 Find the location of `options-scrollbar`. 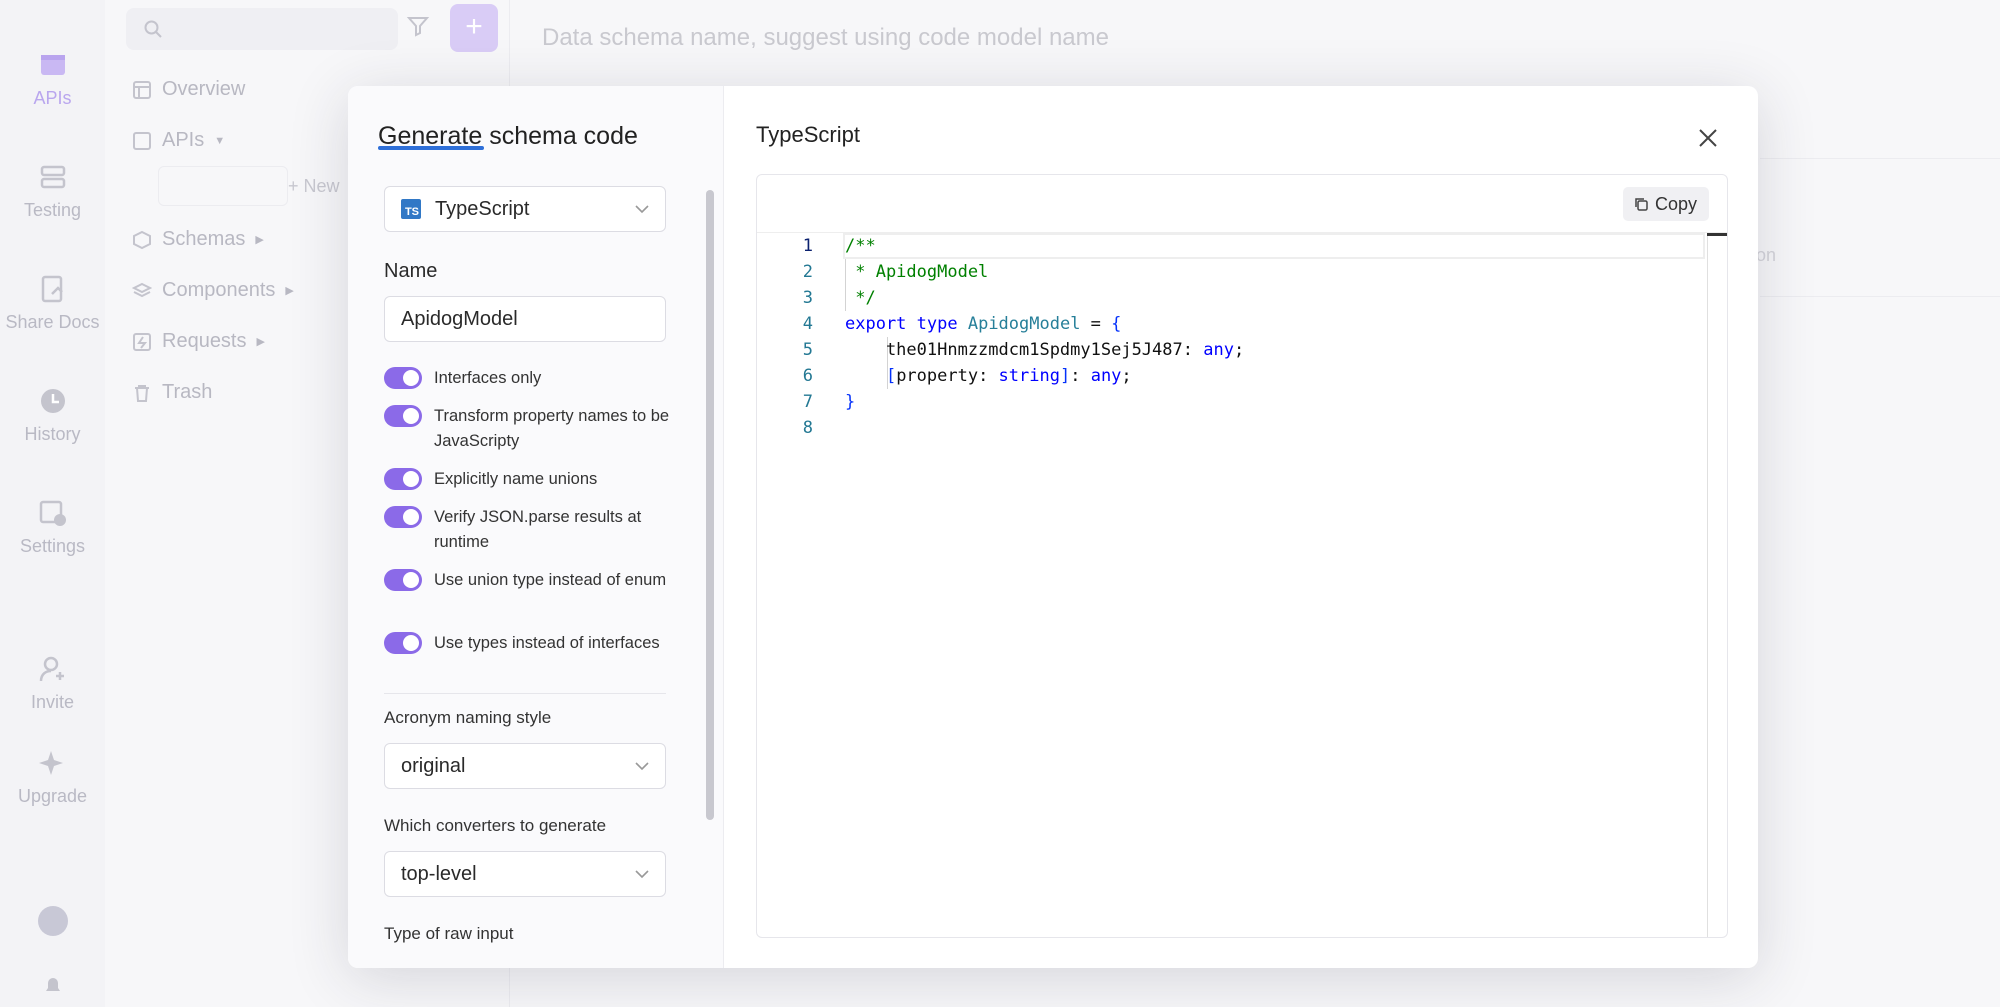

options-scrollbar is located at coordinates (710, 505).